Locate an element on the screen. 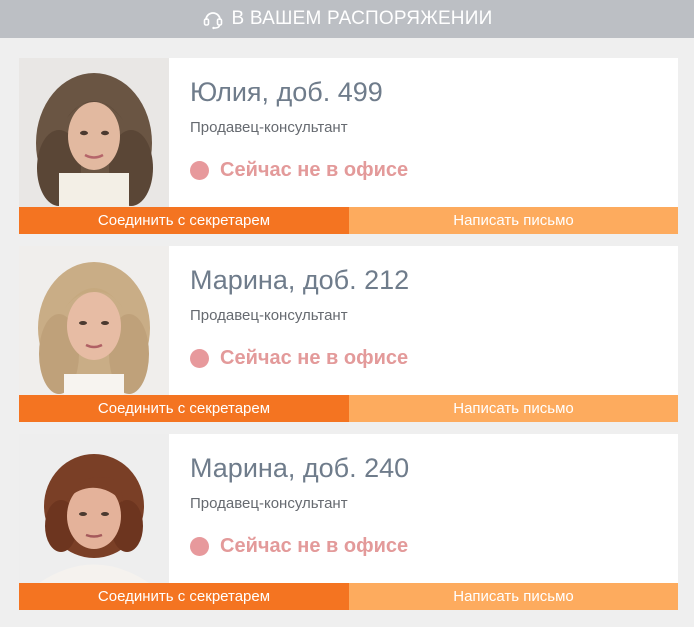 This screenshot has height=627, width=694. section-title: В ВАШЕМ РАСПОРЯЖЕНИИ is located at coordinates (362, 18).